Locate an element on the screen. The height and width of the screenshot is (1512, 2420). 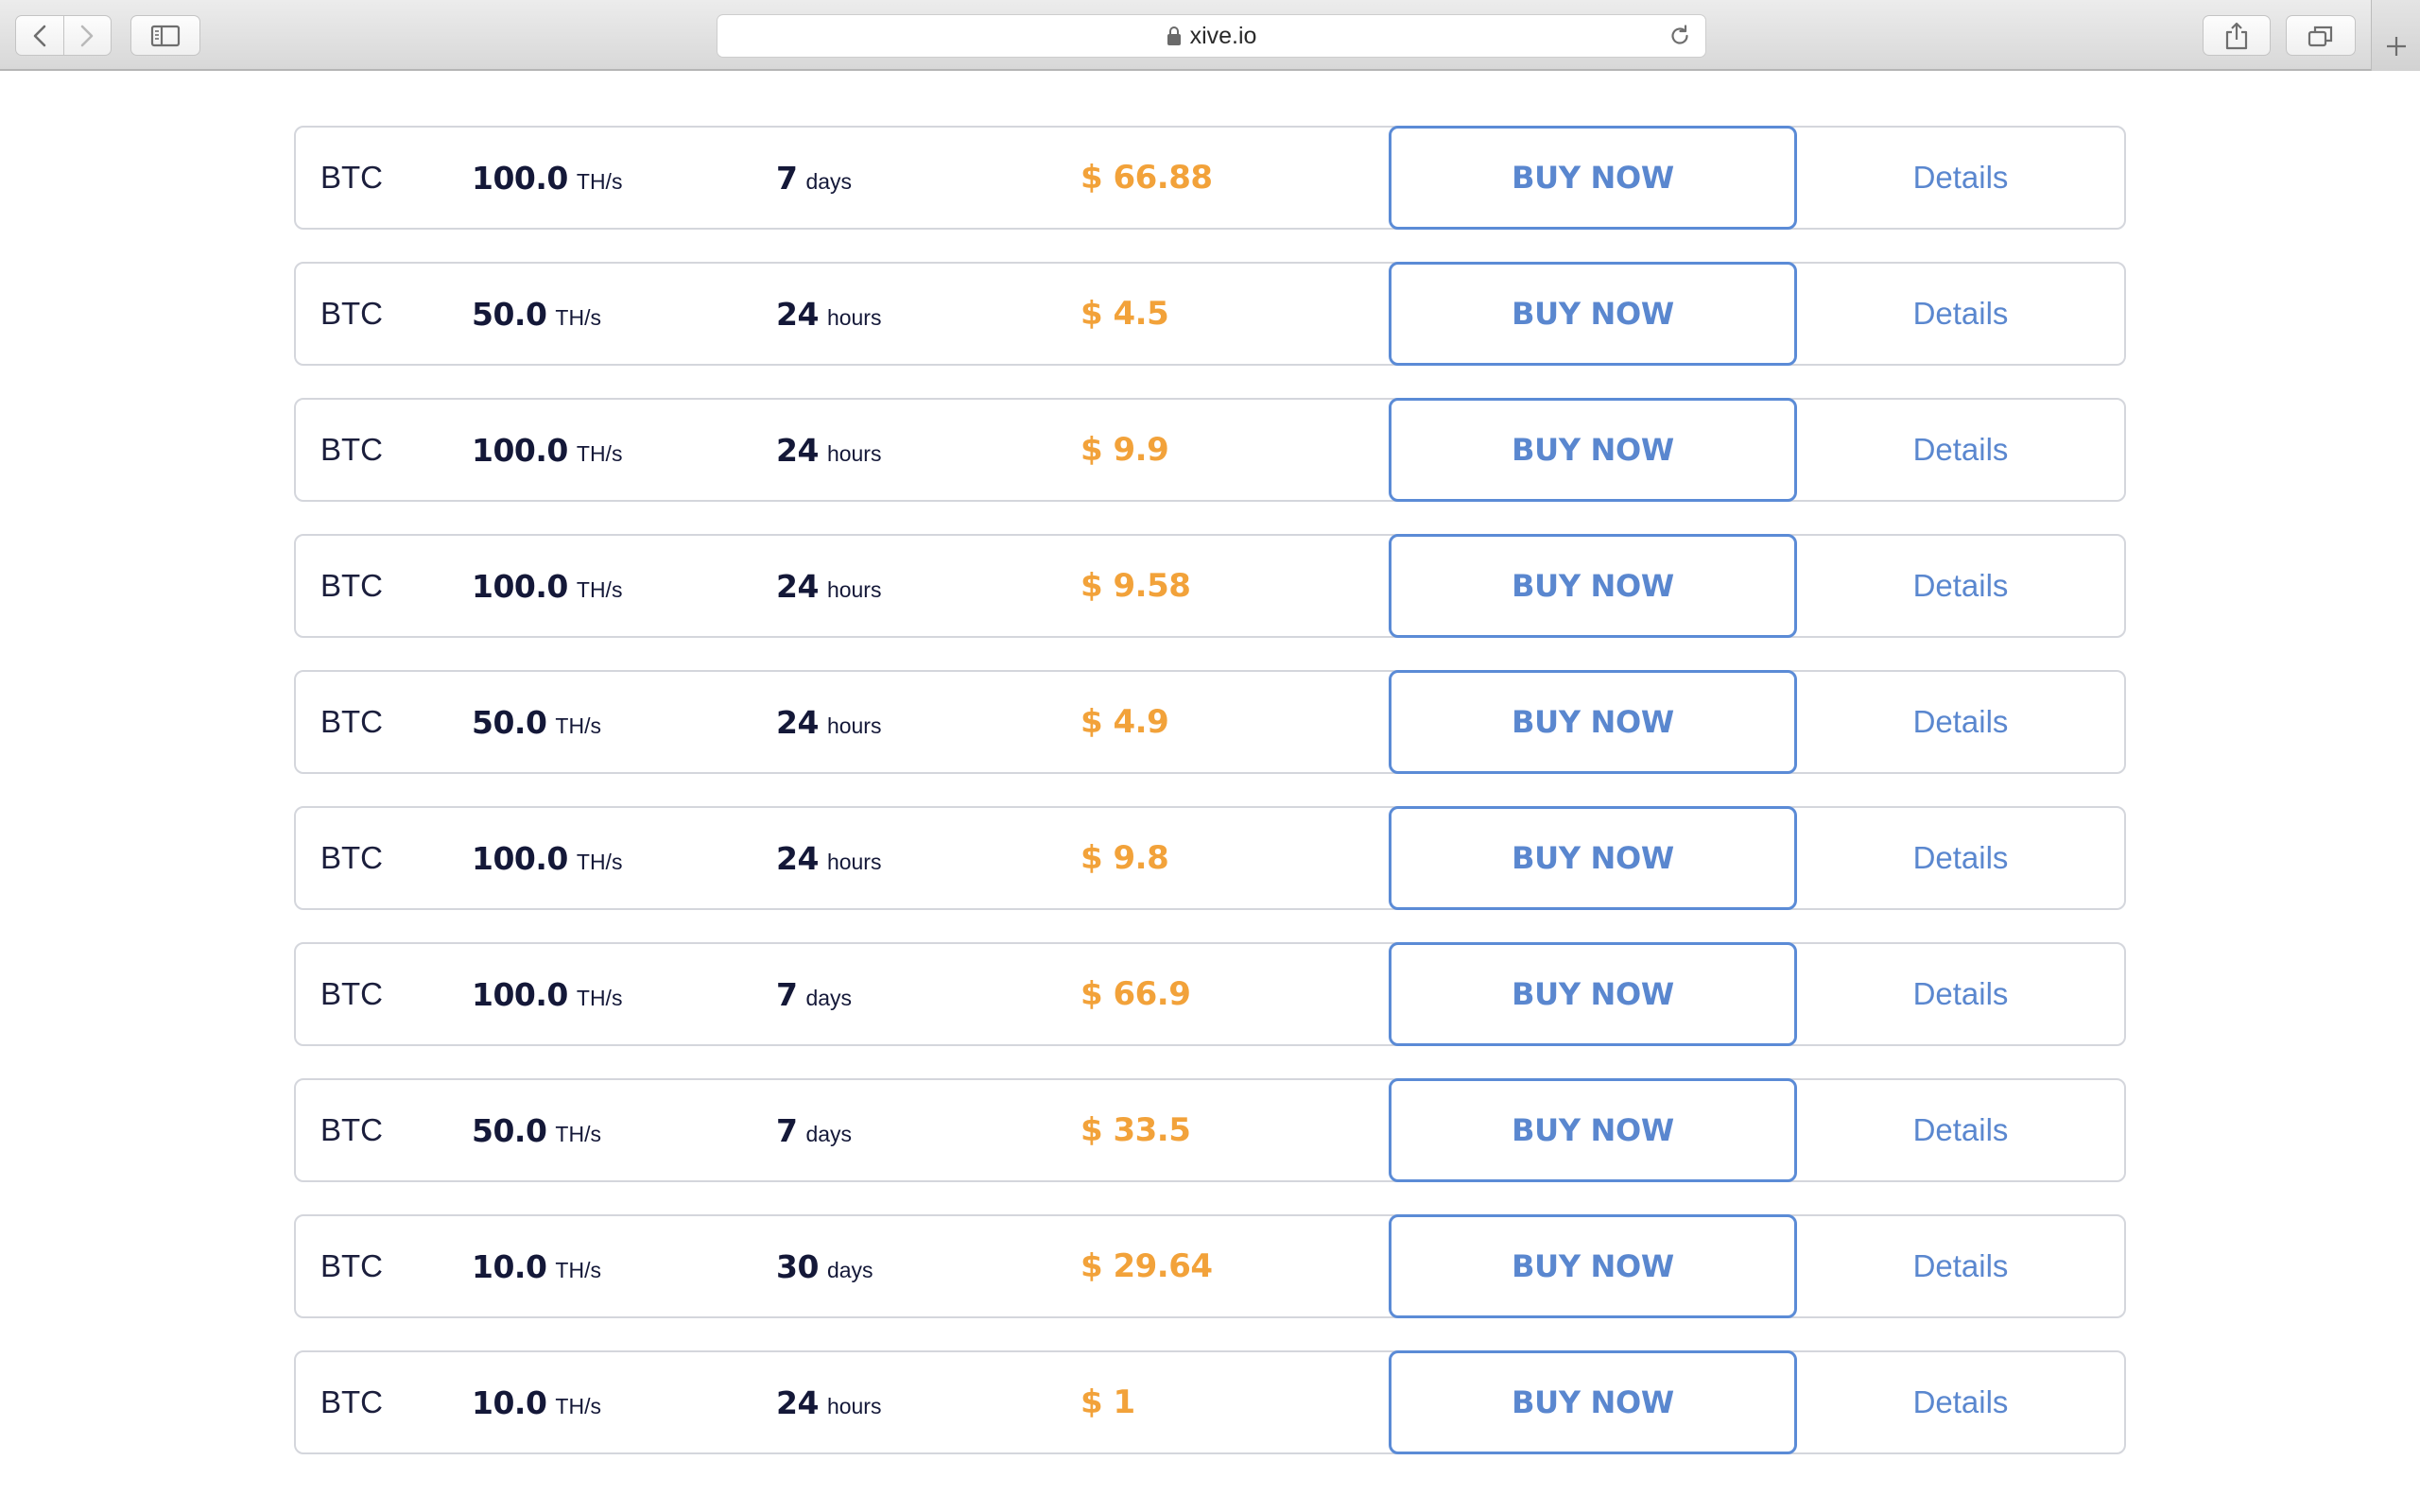
price: $ 66.88 is located at coordinates (1146, 178).